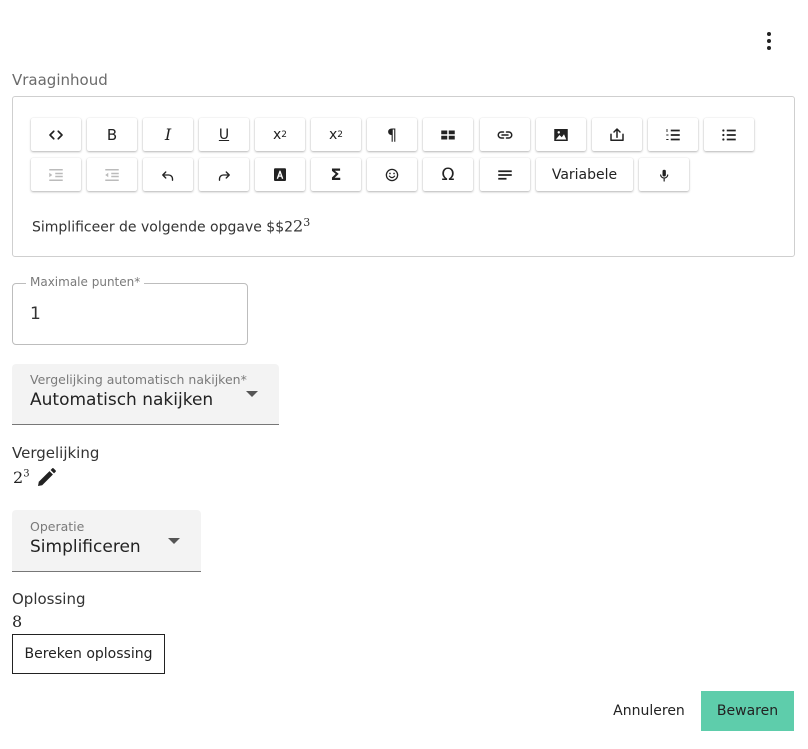 This screenshot has width=808, height=749. What do you see at coordinates (130, 314) in the screenshot?
I see `max-points-field` at bounding box center [130, 314].